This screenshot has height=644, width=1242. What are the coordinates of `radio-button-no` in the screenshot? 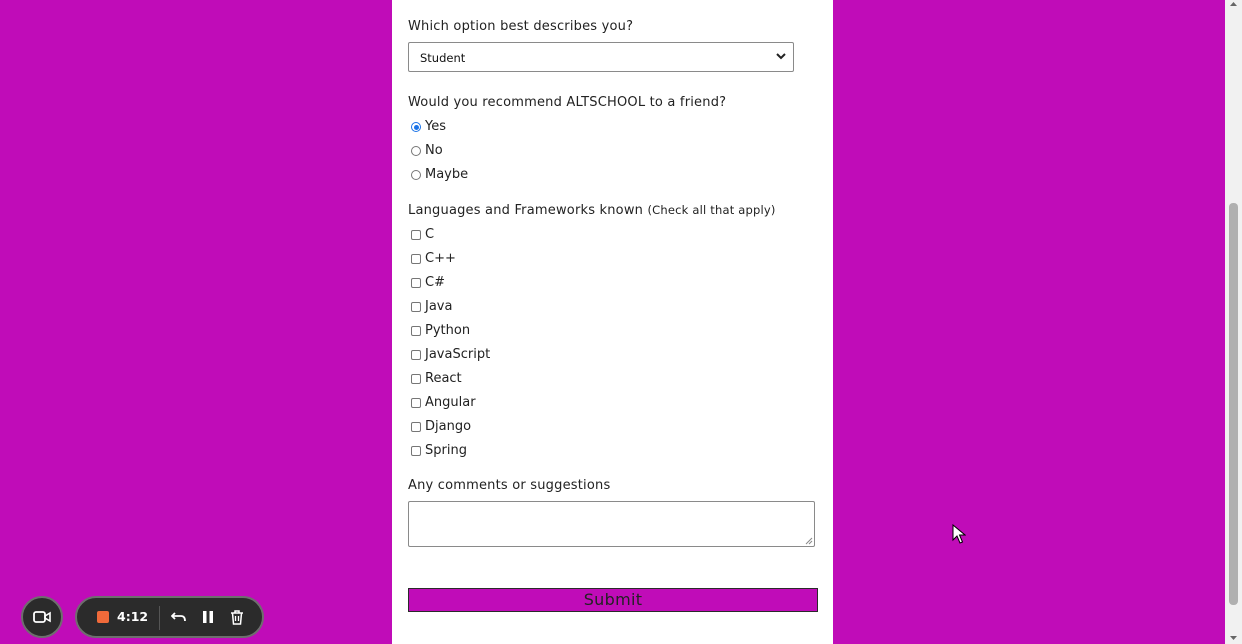 It's located at (416, 151).